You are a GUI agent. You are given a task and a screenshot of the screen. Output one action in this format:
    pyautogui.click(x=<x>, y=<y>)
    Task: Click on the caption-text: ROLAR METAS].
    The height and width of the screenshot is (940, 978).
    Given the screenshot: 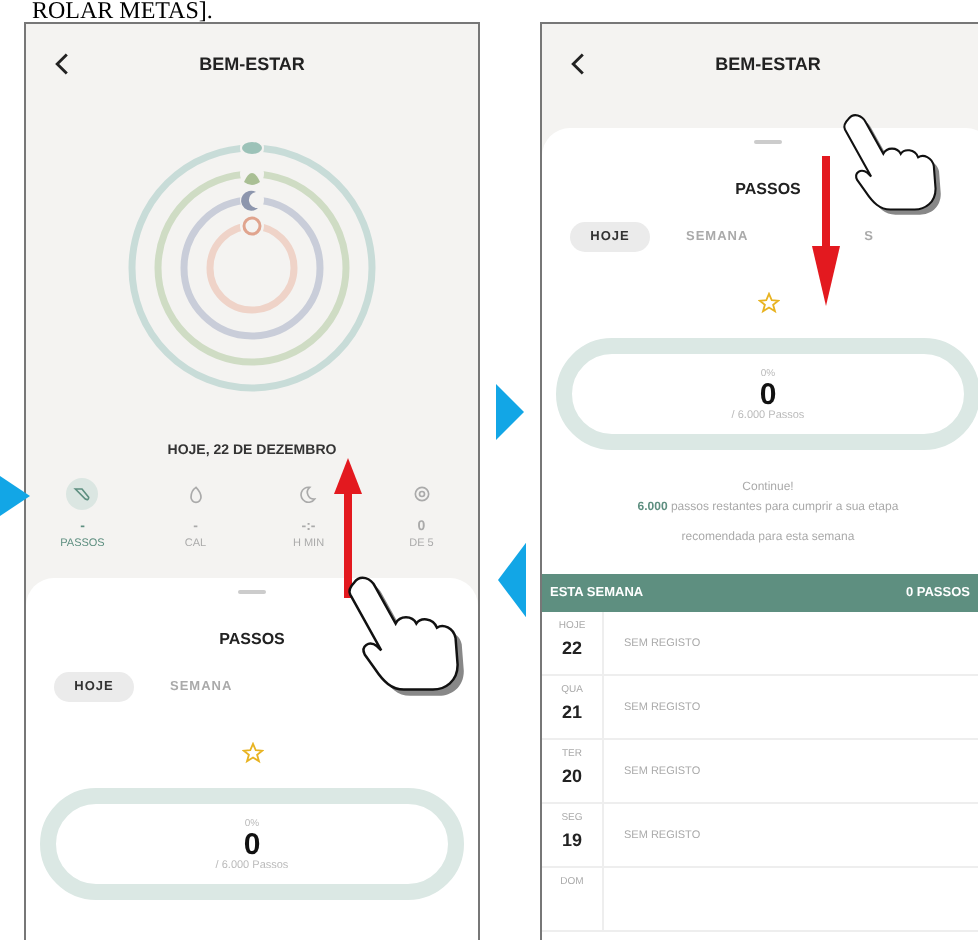 What is the action you would take?
    pyautogui.click(x=122, y=11)
    